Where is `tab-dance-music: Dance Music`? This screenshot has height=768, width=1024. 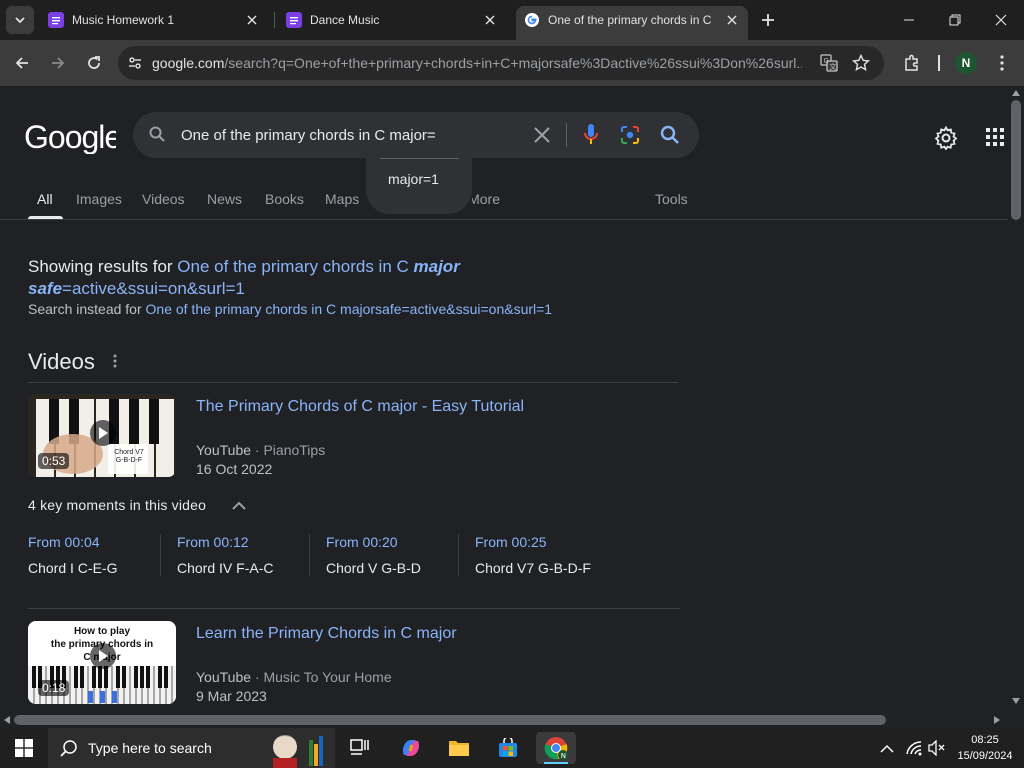 tab-dance-music: Dance Music is located at coordinates (392, 20).